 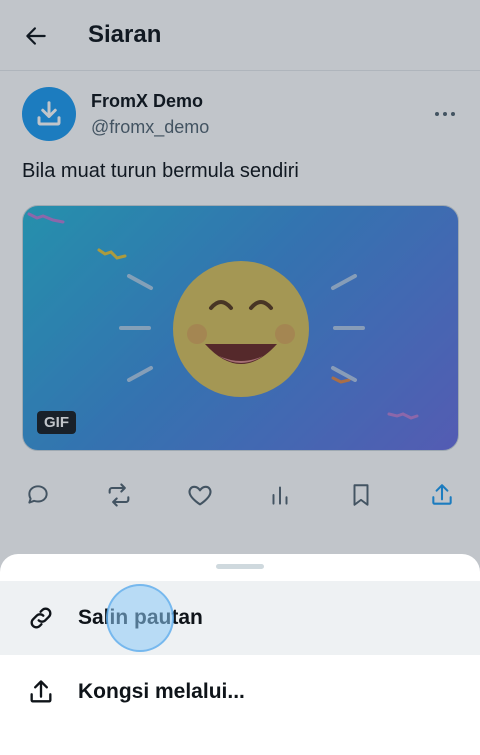 What do you see at coordinates (240, 566) in the screenshot?
I see `sheet-drag-handle` at bounding box center [240, 566].